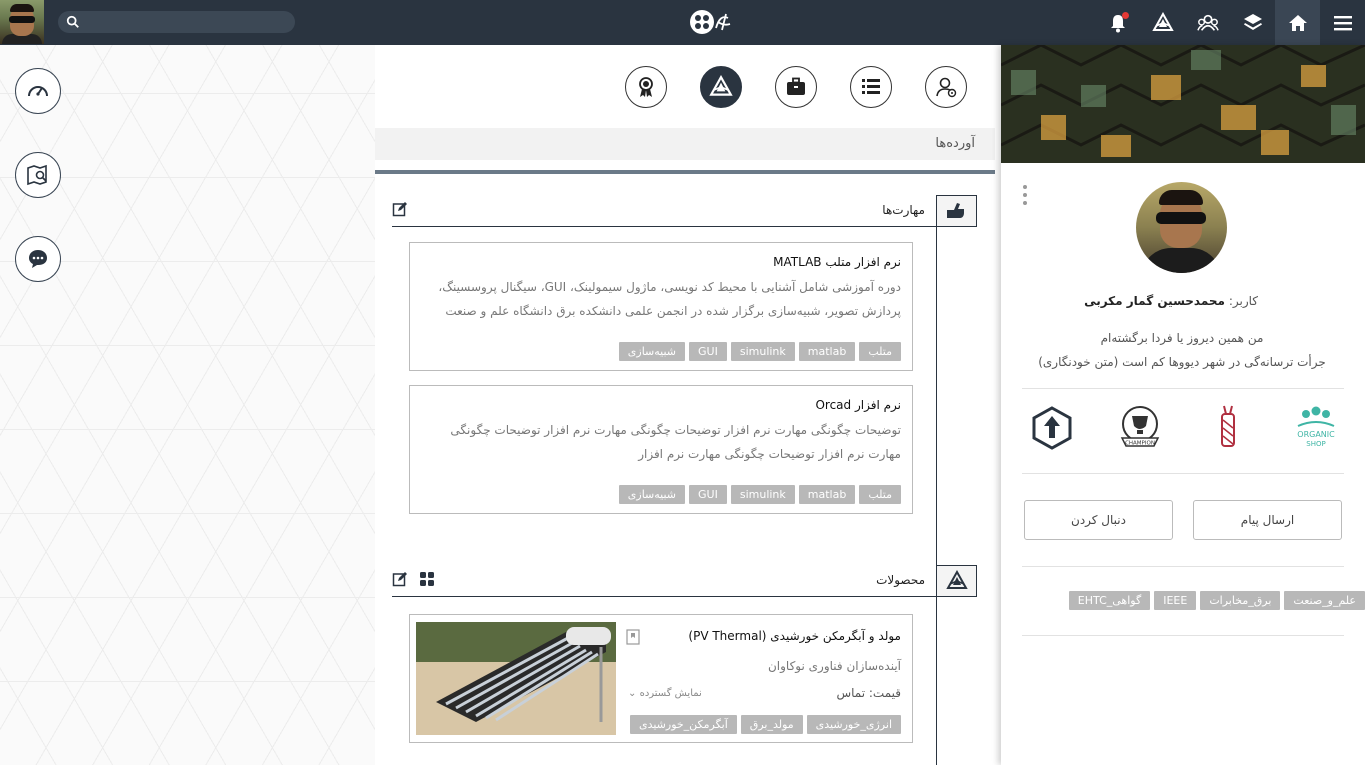 The height and width of the screenshot is (765, 1365). Describe the element at coordinates (684, 581) in the screenshot. I see `products-section-header: محصولات` at that location.